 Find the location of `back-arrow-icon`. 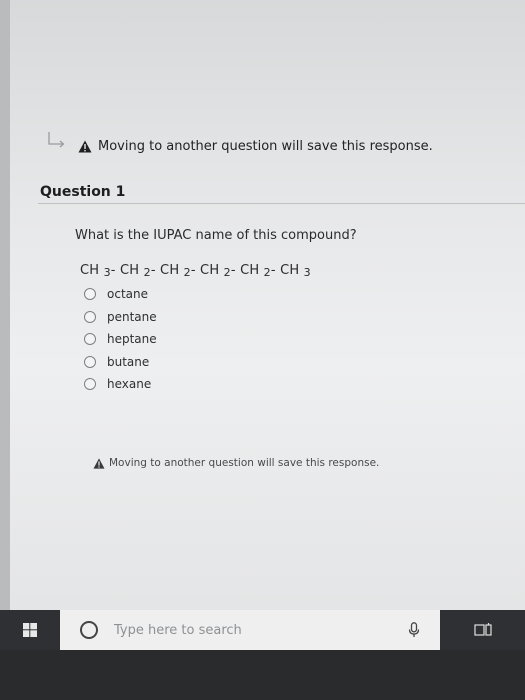

back-arrow-icon is located at coordinates (57, 141).